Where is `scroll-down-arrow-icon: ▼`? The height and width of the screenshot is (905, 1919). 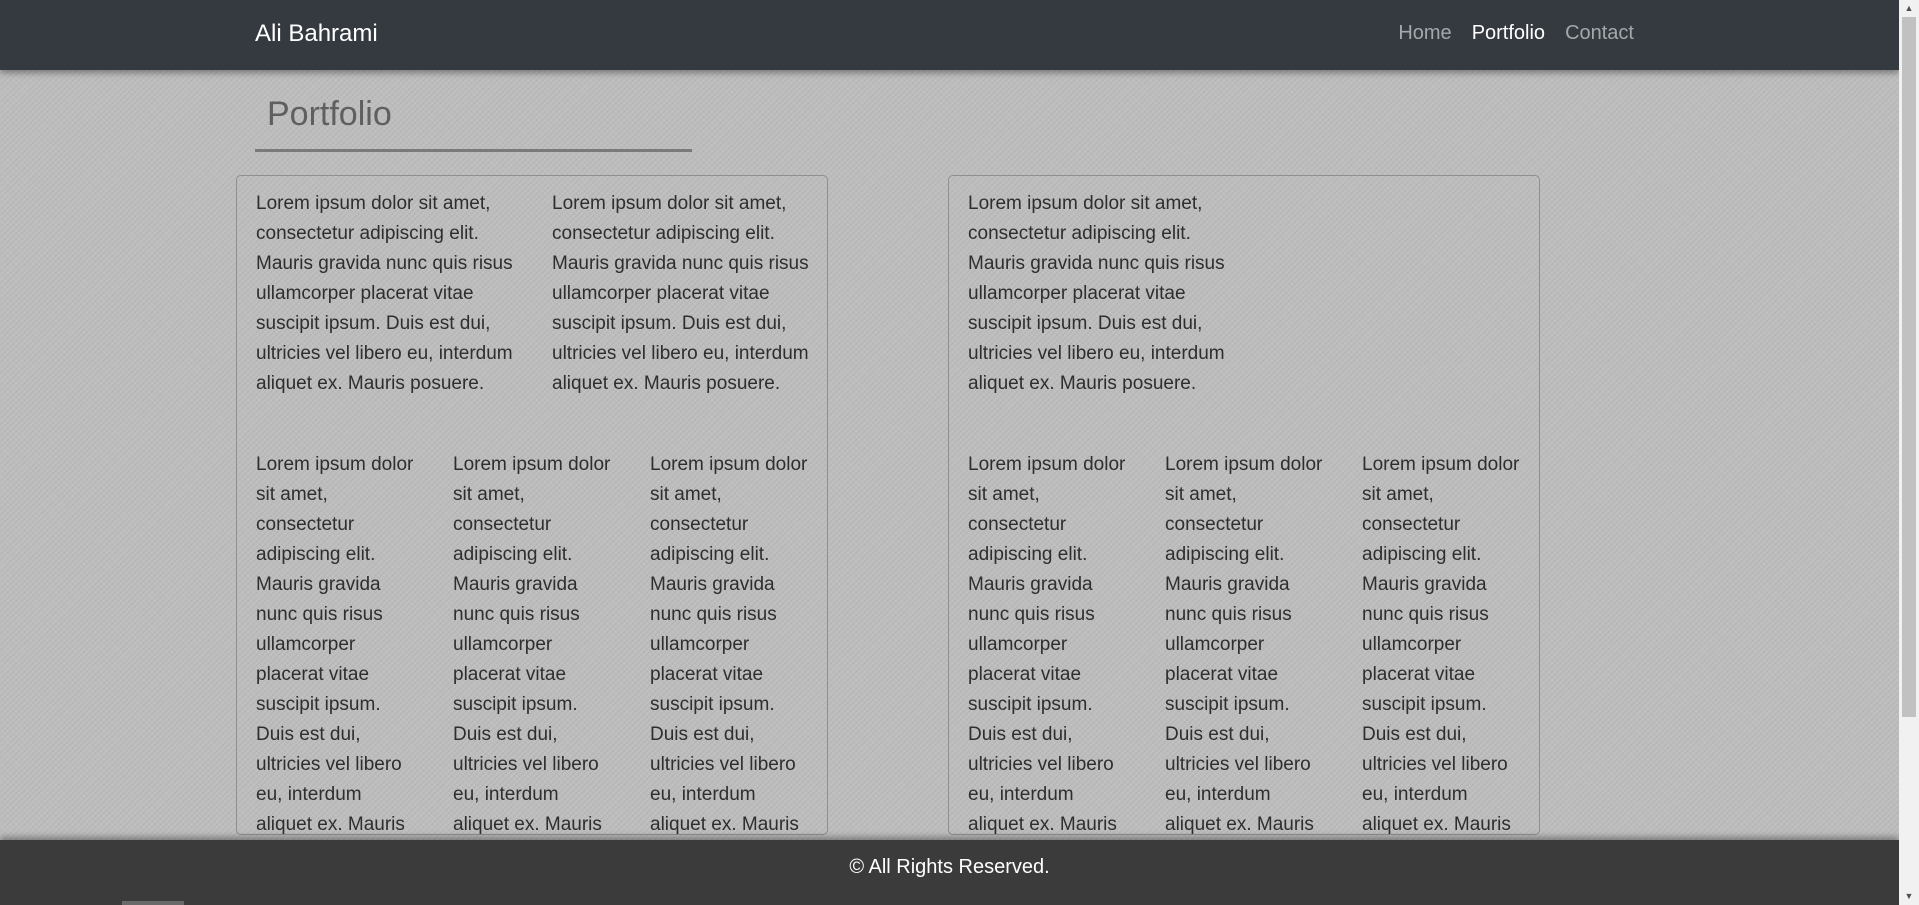 scroll-down-arrow-icon: ▼ is located at coordinates (1909, 896).